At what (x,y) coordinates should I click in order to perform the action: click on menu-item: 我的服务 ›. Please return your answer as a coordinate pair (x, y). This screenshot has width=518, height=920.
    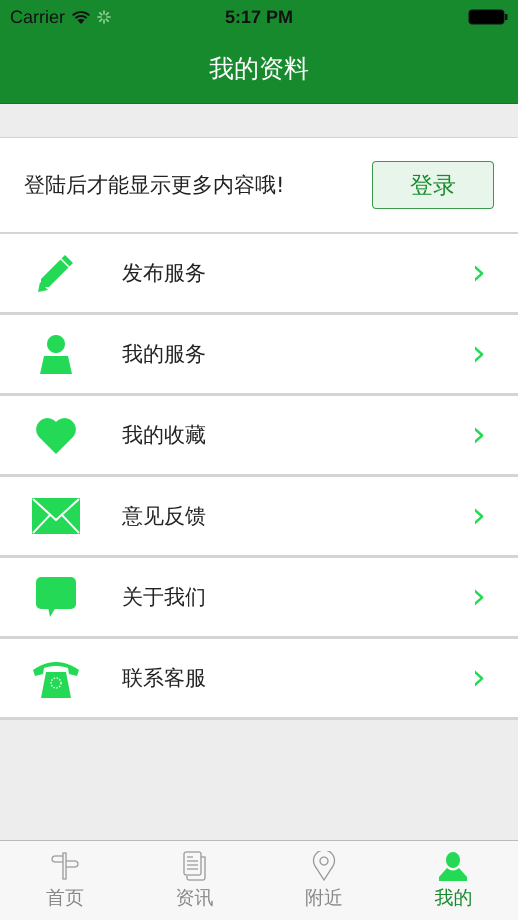
    Looking at the image, I should click on (259, 355).